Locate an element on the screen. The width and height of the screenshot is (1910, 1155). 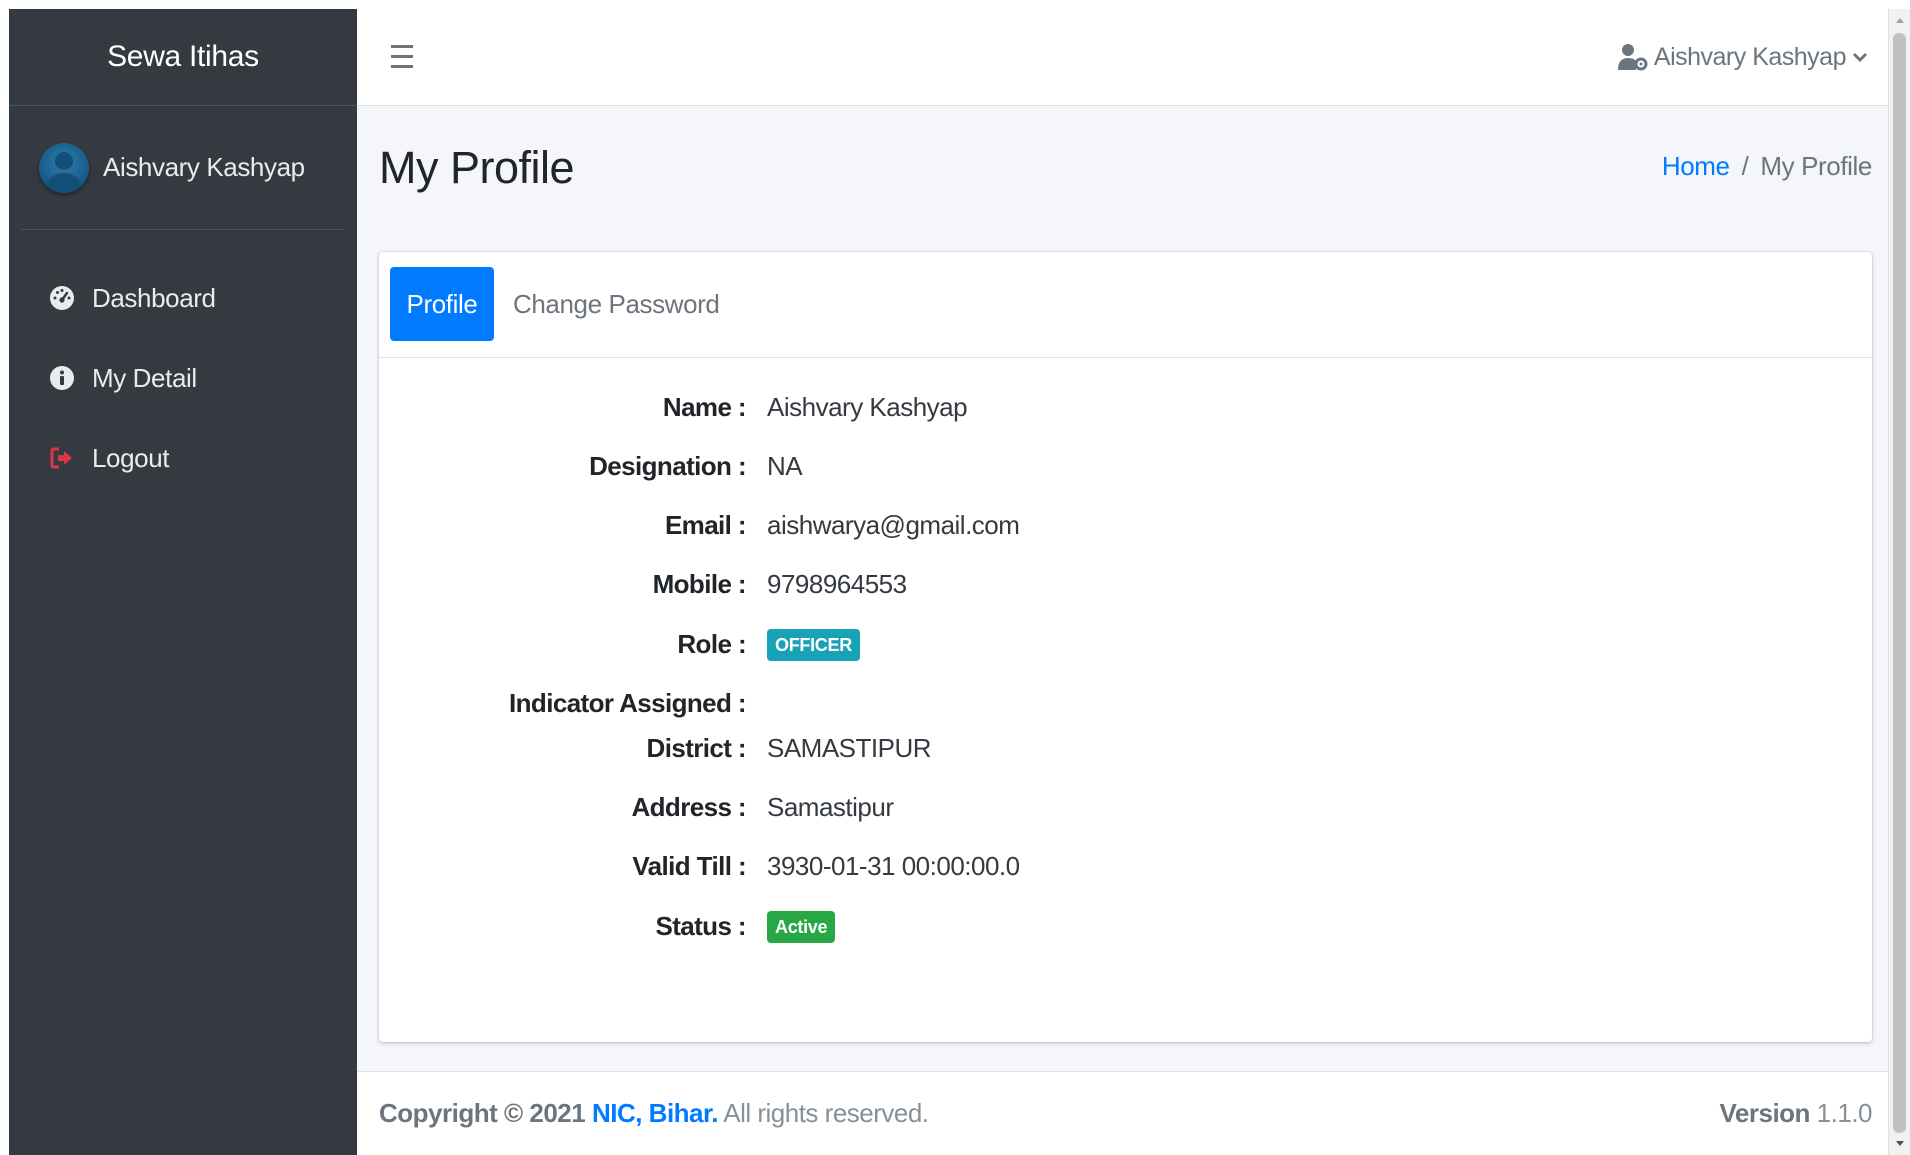
detail-row-status: Status : Active is located at coordinates (1117, 926).